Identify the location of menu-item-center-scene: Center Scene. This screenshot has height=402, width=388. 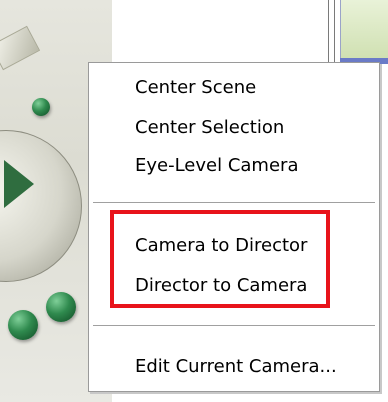
(234, 88).